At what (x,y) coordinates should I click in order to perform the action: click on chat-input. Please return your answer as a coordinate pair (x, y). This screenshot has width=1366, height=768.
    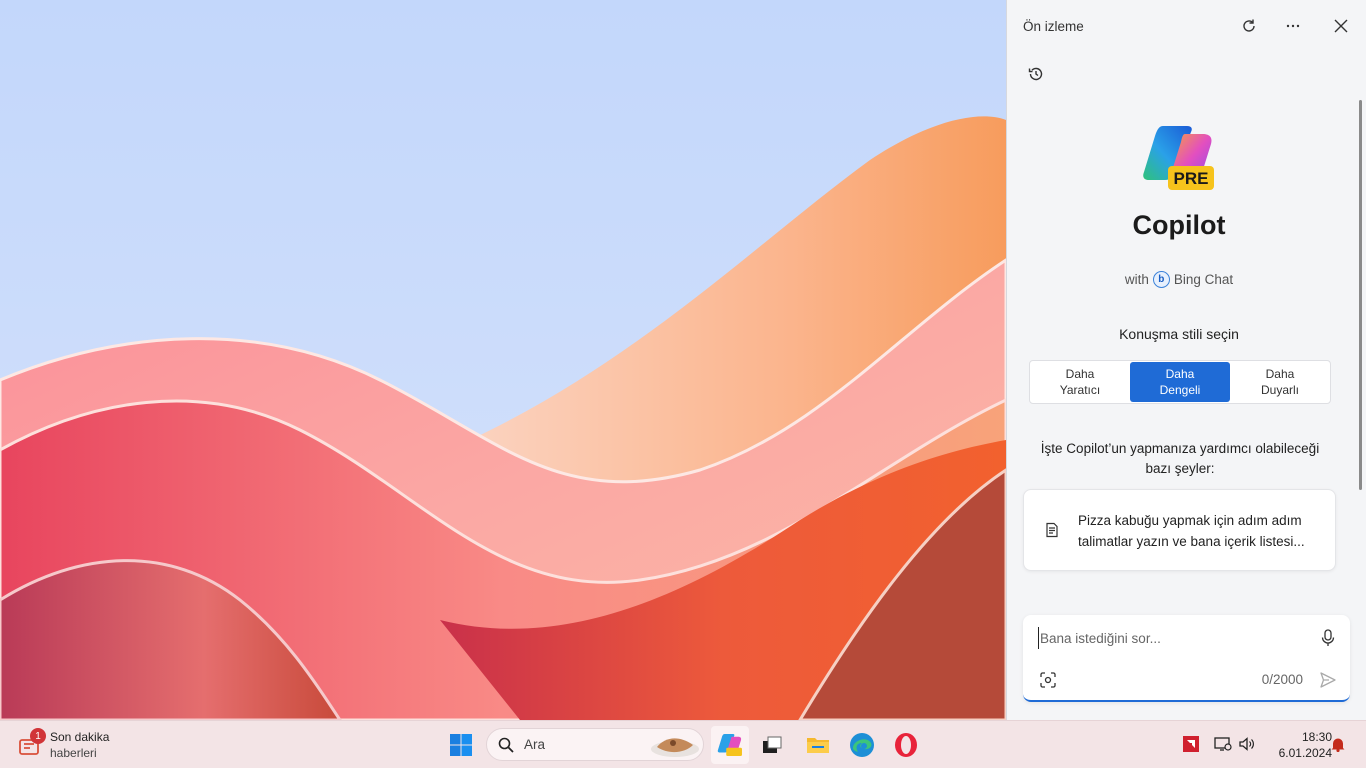
    Looking at the image, I should click on (1173, 638).